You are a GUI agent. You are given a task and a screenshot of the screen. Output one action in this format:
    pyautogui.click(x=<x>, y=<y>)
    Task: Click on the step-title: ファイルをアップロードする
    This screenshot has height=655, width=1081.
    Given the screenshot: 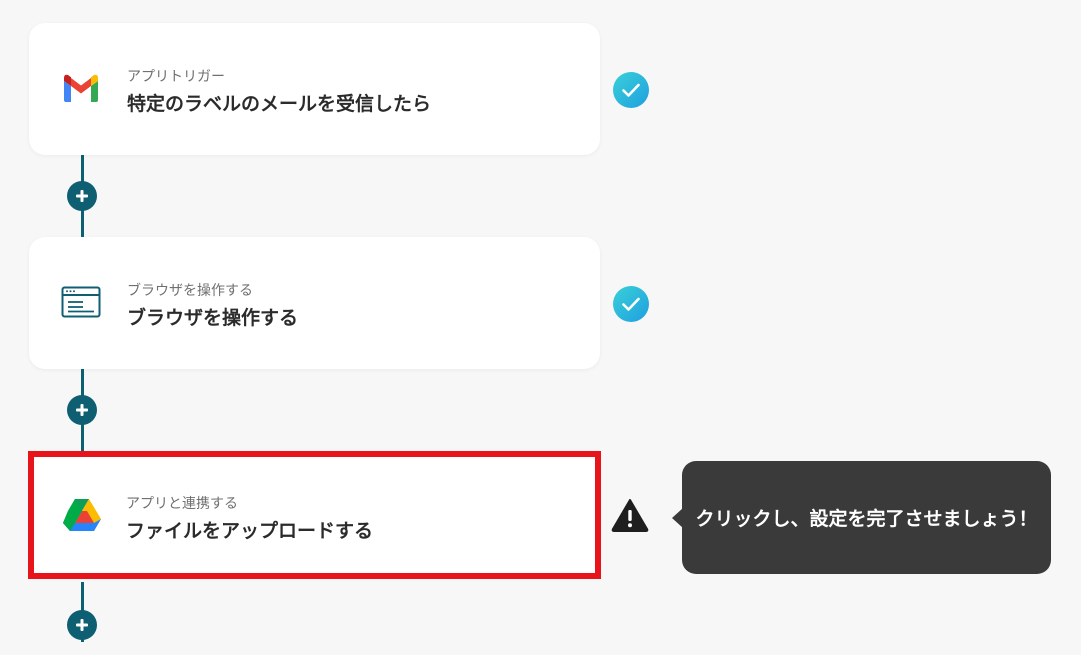 What is the action you would take?
    pyautogui.click(x=250, y=531)
    